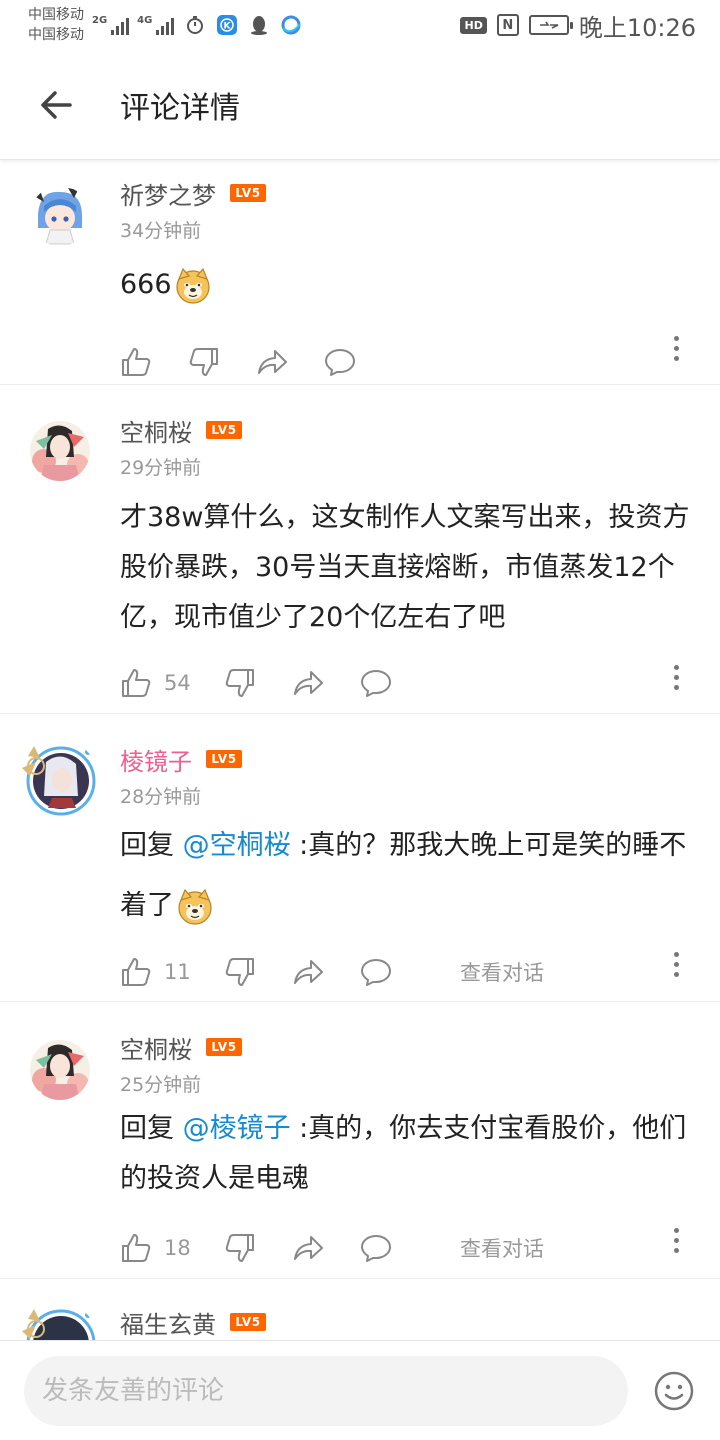 The width and height of the screenshot is (720, 1440). I want to click on carrier-labels: 中国移动 中国移动, so click(56, 25).